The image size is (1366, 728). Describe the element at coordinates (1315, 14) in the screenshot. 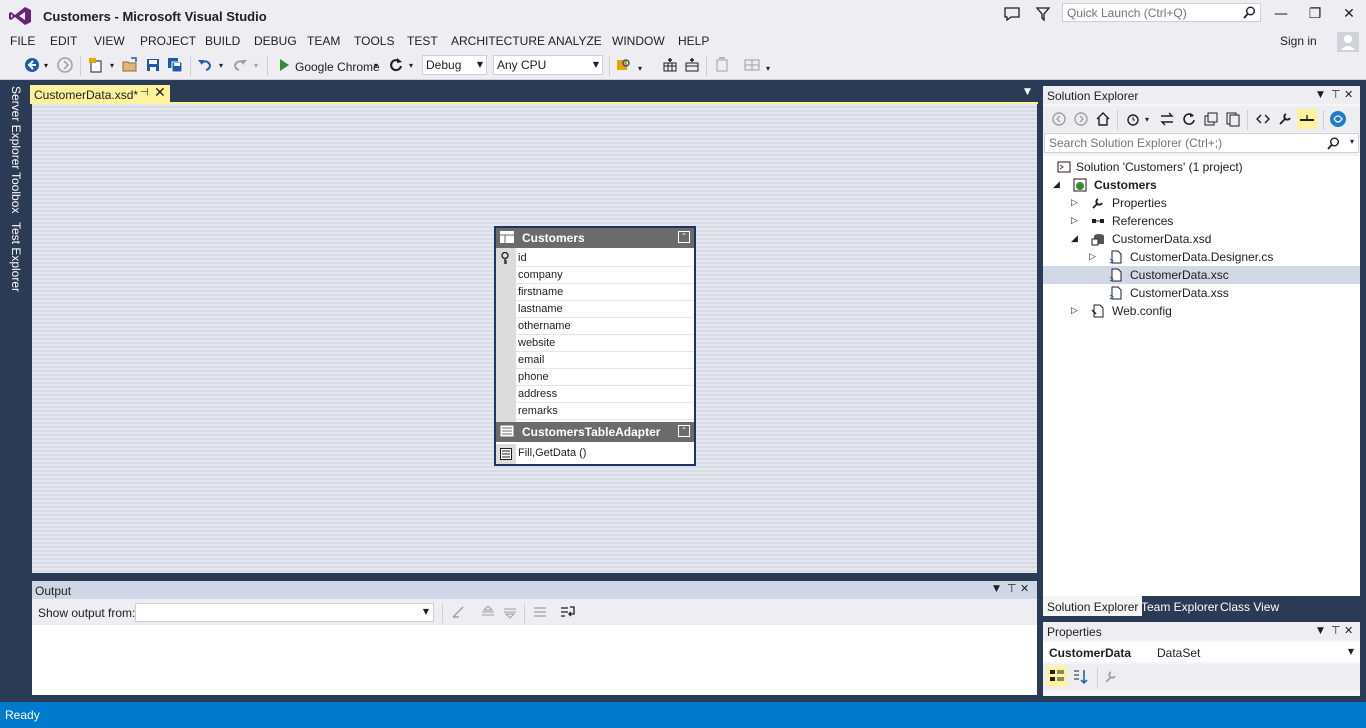

I see `restore-button: ❐` at that location.